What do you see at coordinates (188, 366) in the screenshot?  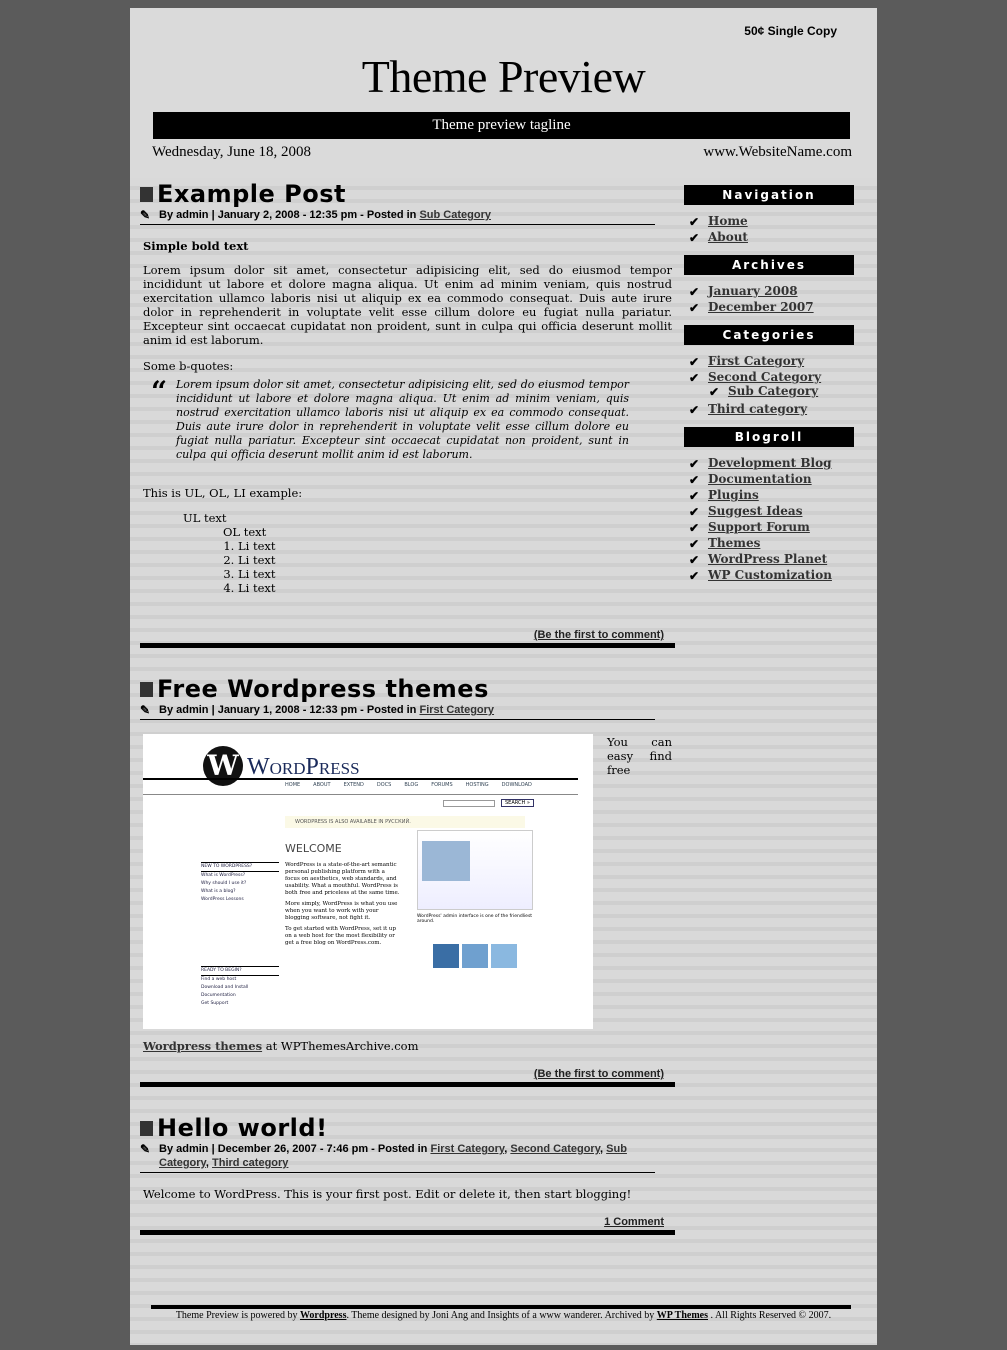 I see `bquote-label: Some b-quotes:` at bounding box center [188, 366].